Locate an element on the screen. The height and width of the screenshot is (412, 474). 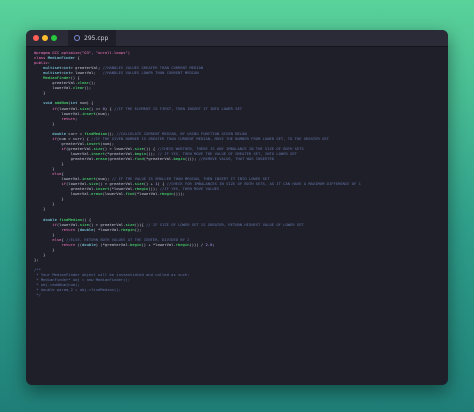
code-token: ) *lowerVal. is located at coordinates (107, 229).